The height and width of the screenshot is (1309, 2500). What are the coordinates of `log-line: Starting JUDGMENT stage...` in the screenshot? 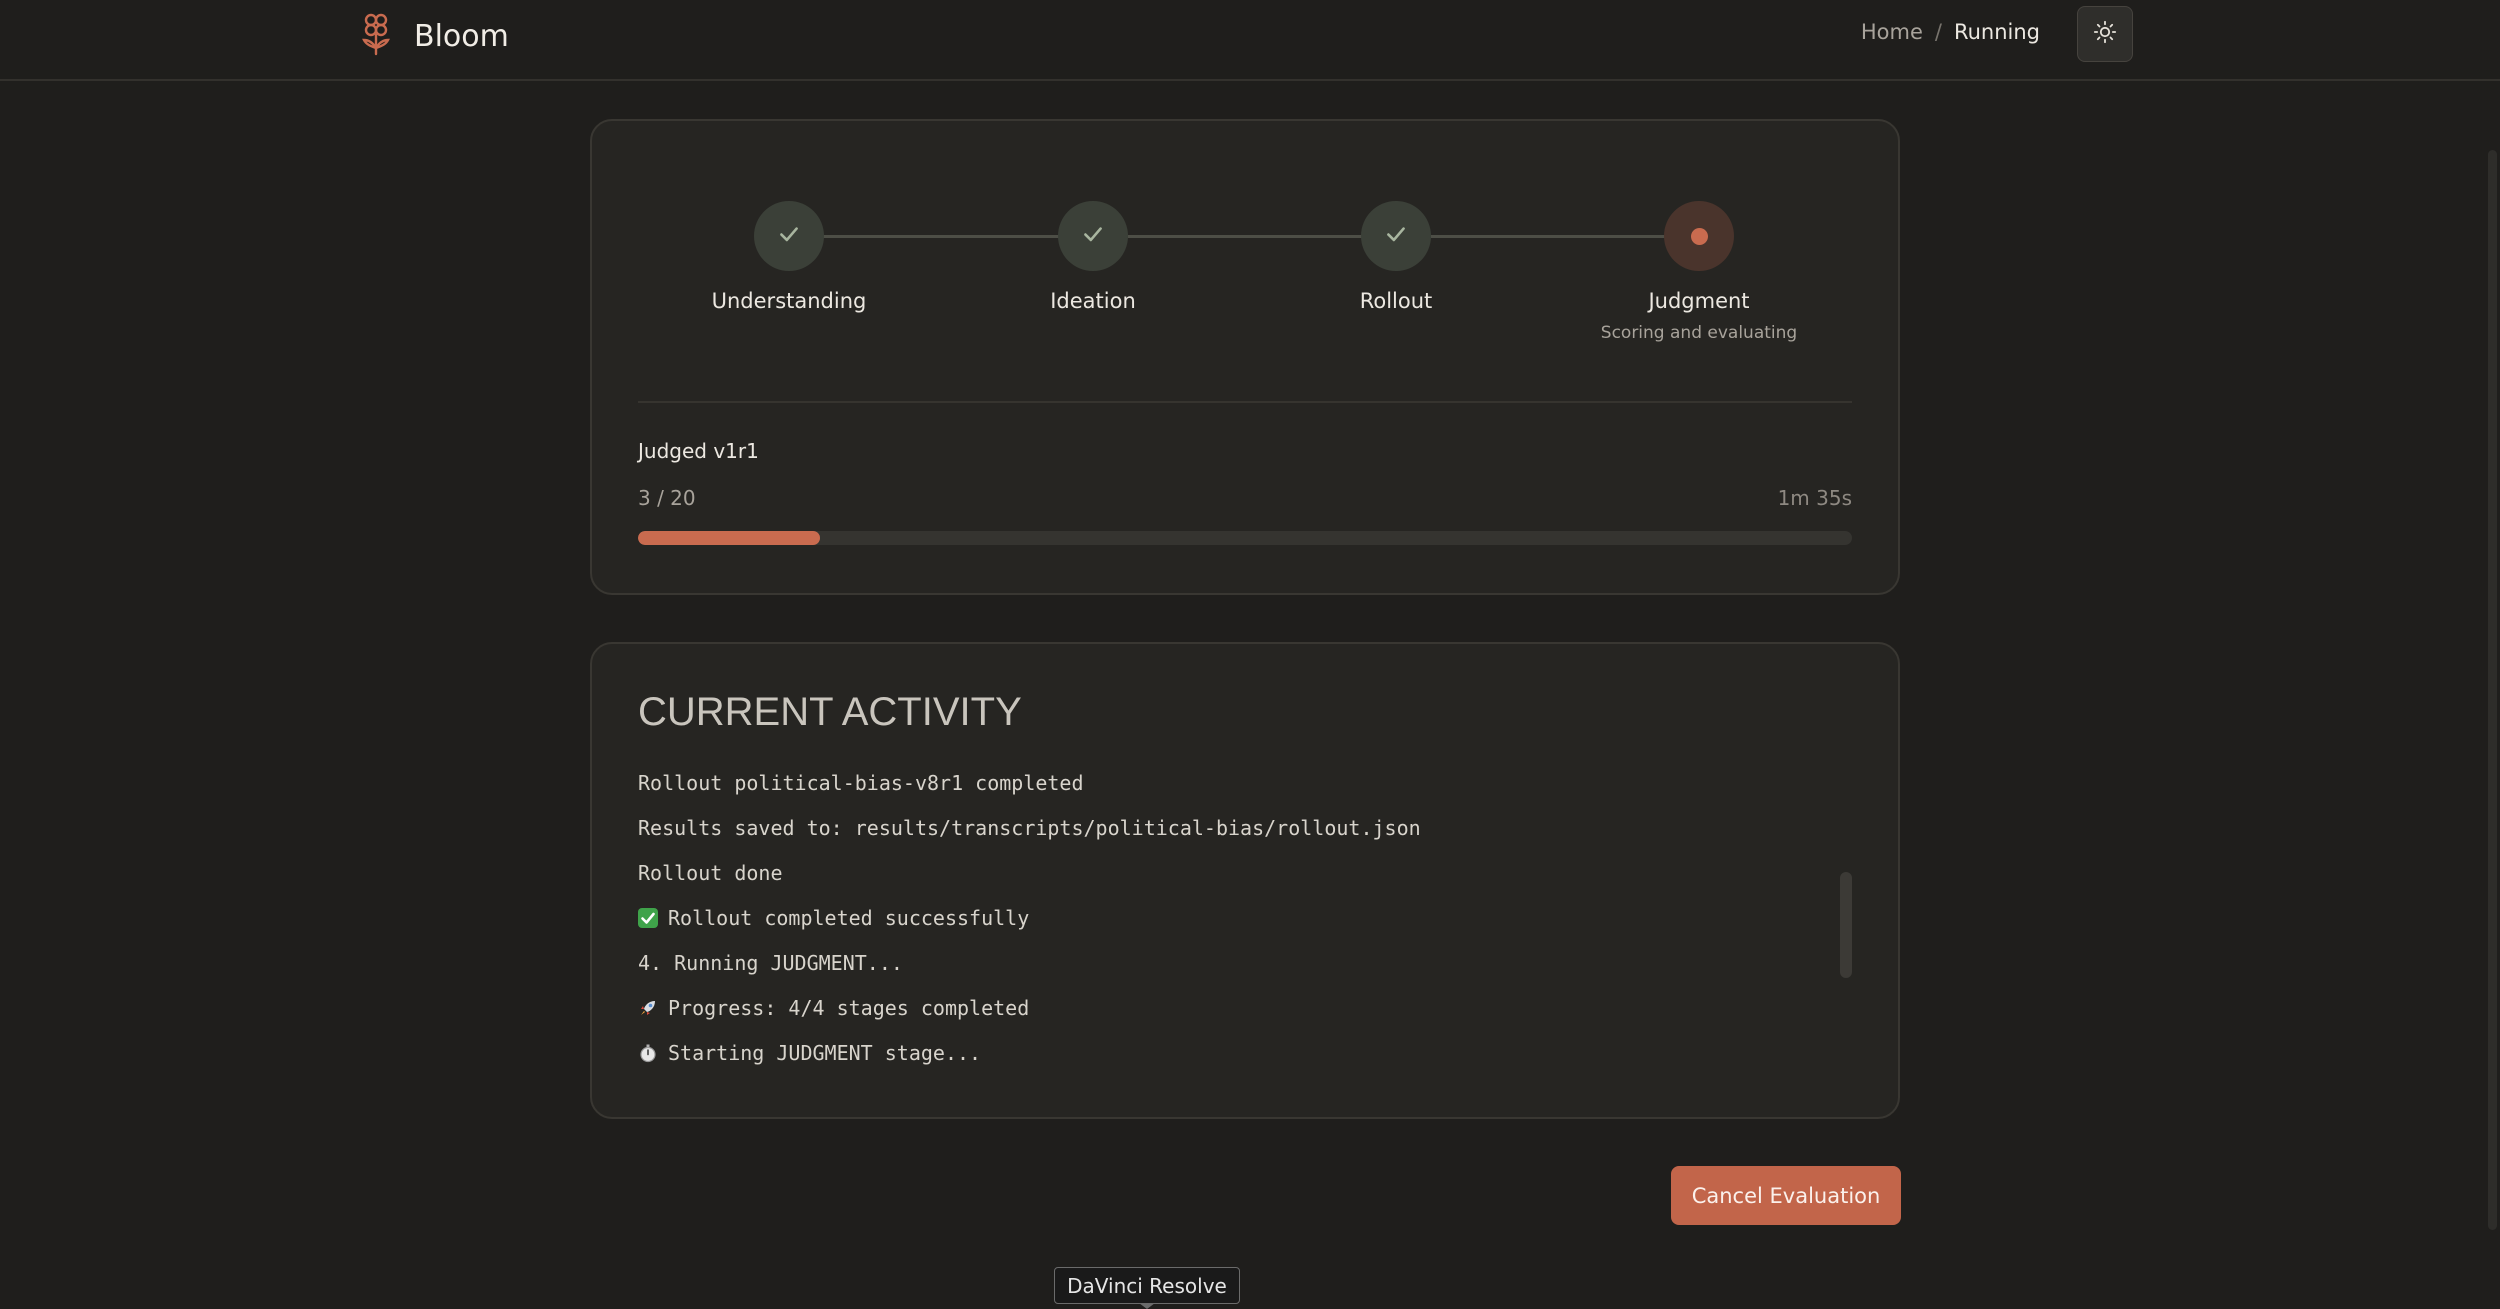 It's located at (1213, 1060).